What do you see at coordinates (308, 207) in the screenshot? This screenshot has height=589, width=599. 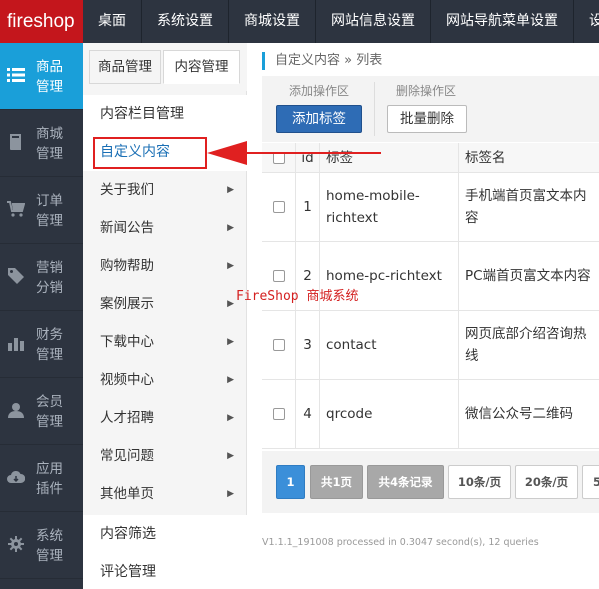 I see `row-id: 1` at bounding box center [308, 207].